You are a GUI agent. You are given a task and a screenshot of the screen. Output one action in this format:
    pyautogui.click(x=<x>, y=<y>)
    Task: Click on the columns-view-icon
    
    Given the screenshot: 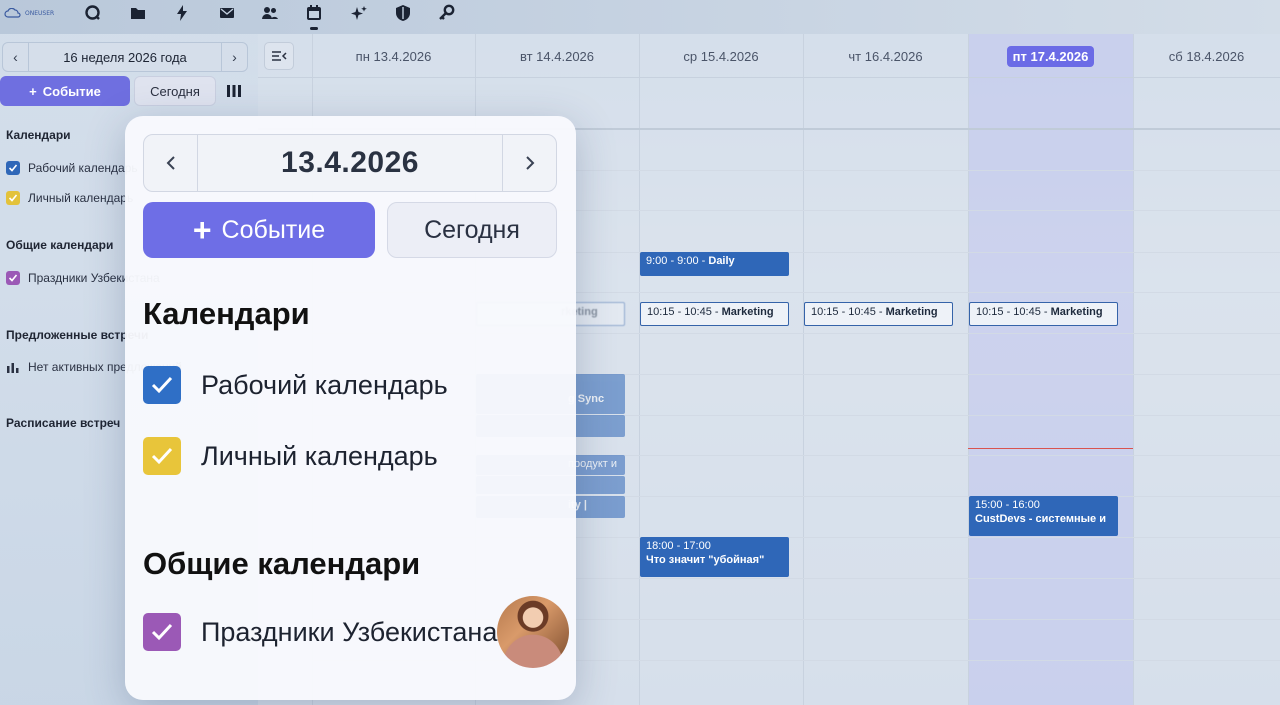 What is the action you would take?
    pyautogui.click(x=234, y=91)
    